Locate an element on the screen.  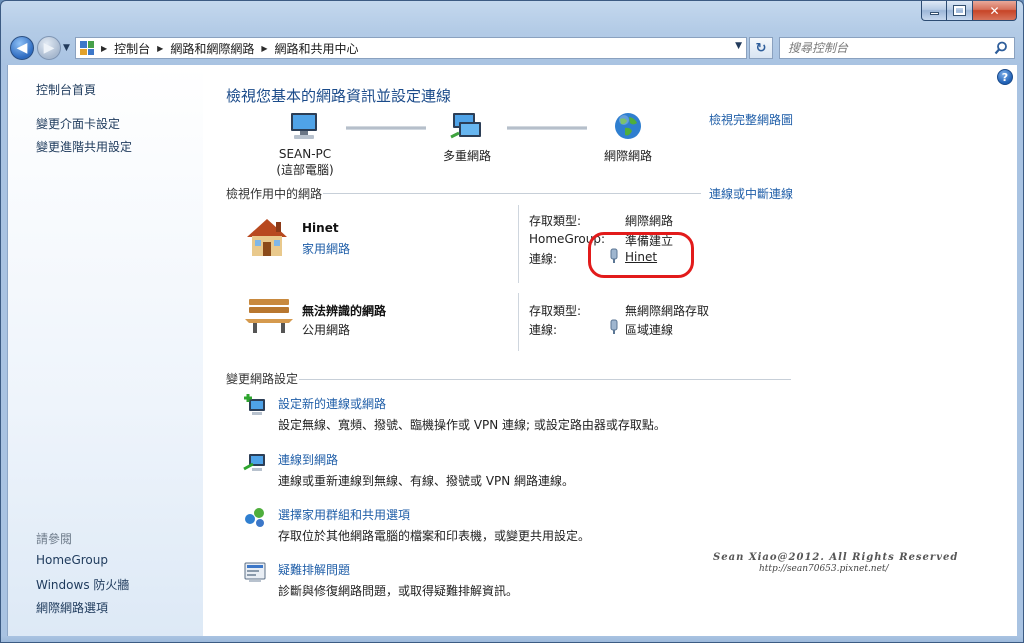
sidebar-link-control-panel-home: 控制台首頁 is located at coordinates (66, 89).